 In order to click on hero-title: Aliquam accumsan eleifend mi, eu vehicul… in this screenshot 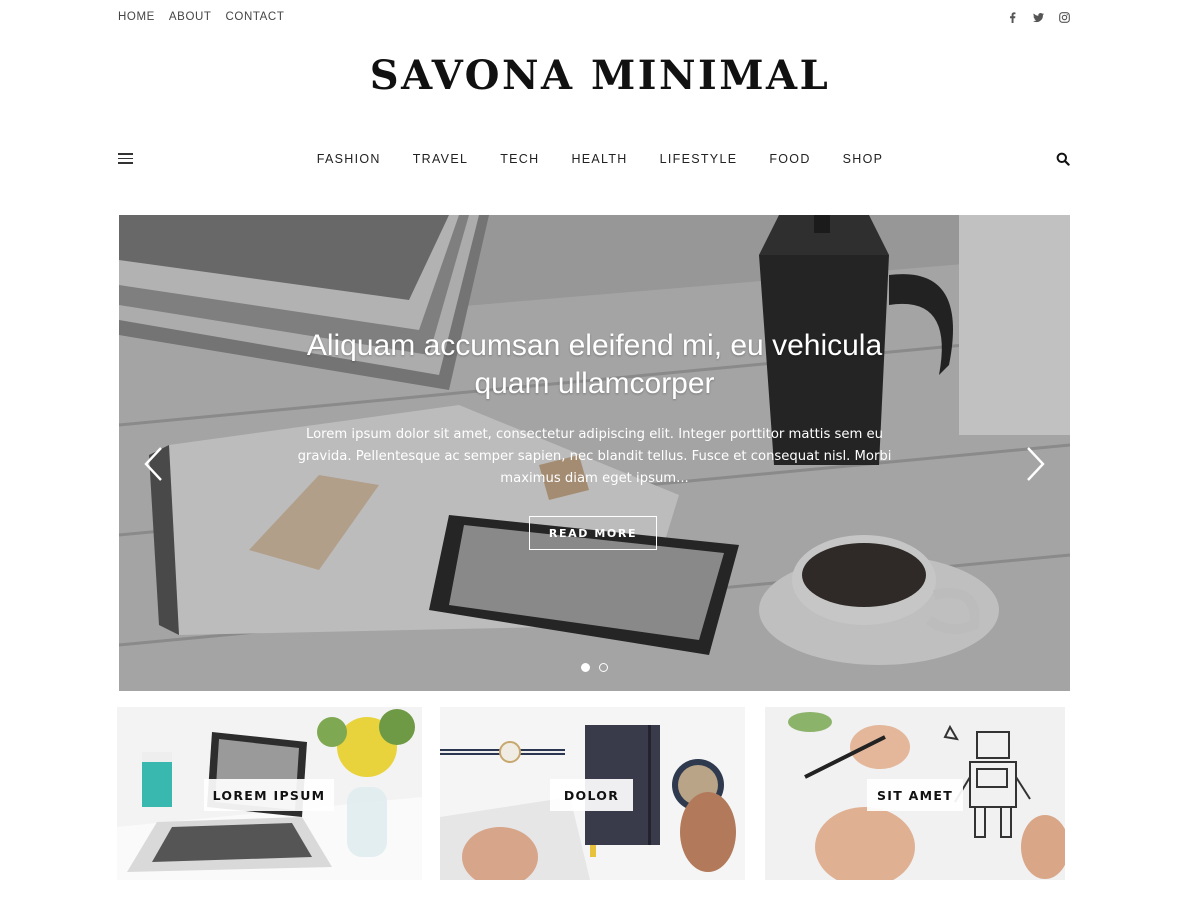, I will do `click(594, 365)`.